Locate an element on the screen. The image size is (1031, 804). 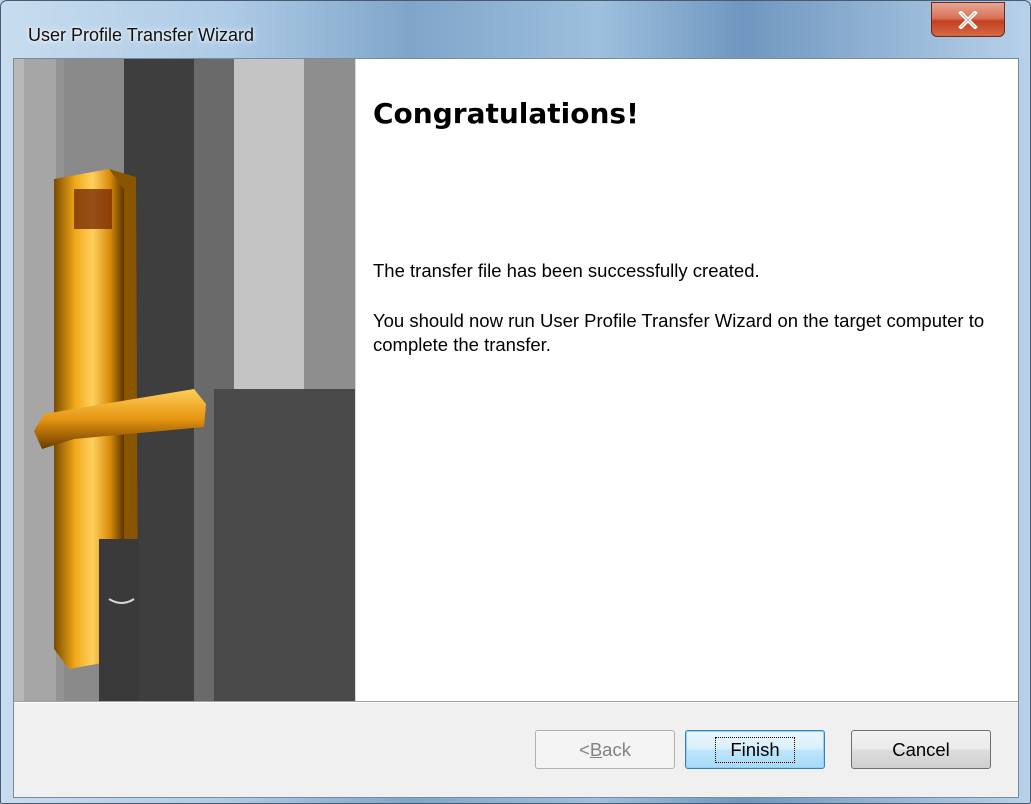
close-icon is located at coordinates (968, 19).